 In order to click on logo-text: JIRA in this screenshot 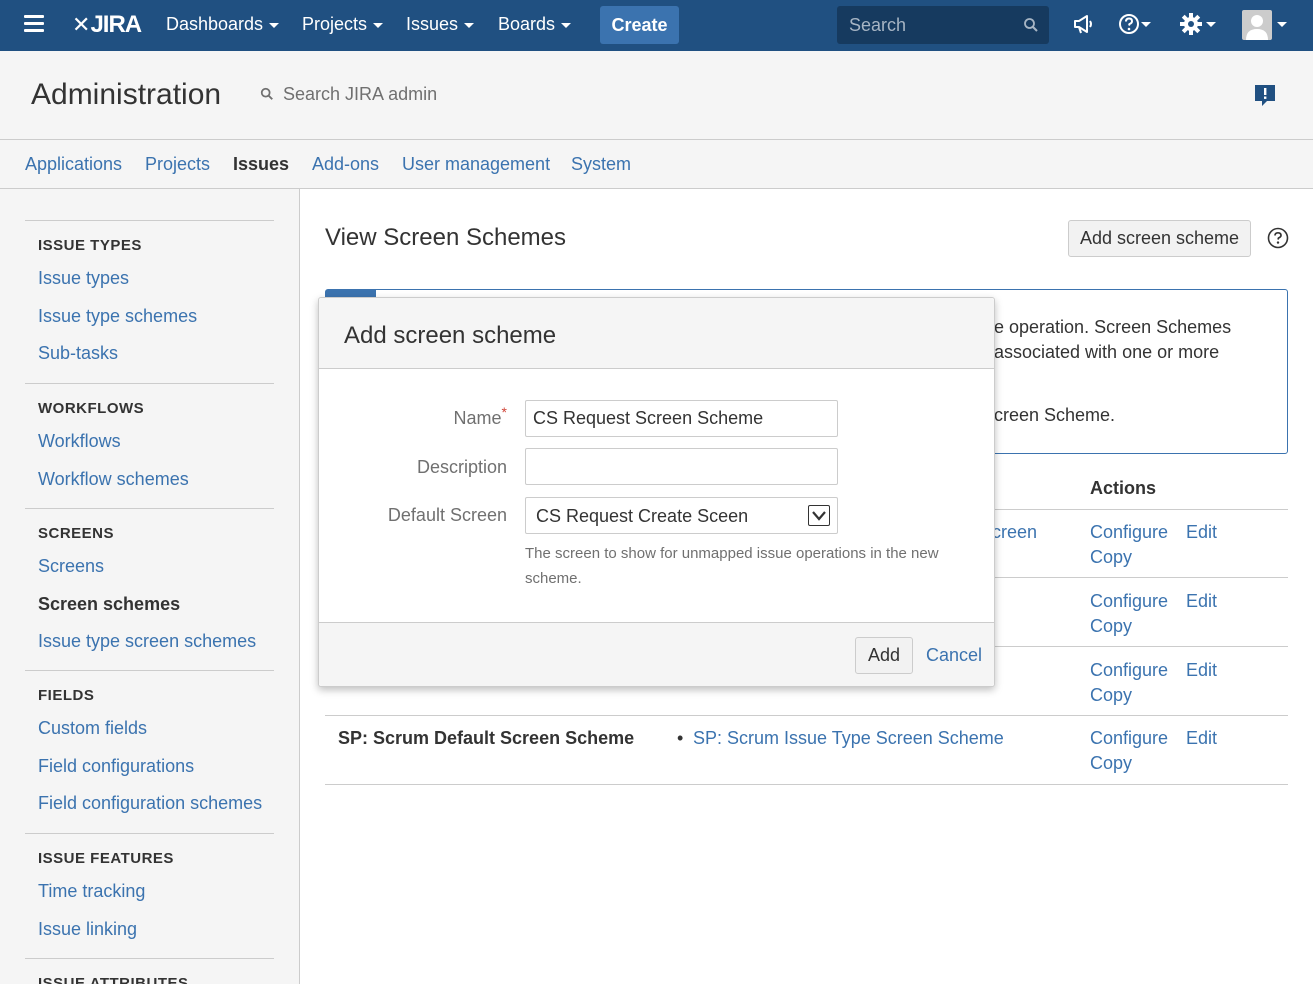, I will do `click(116, 24)`.